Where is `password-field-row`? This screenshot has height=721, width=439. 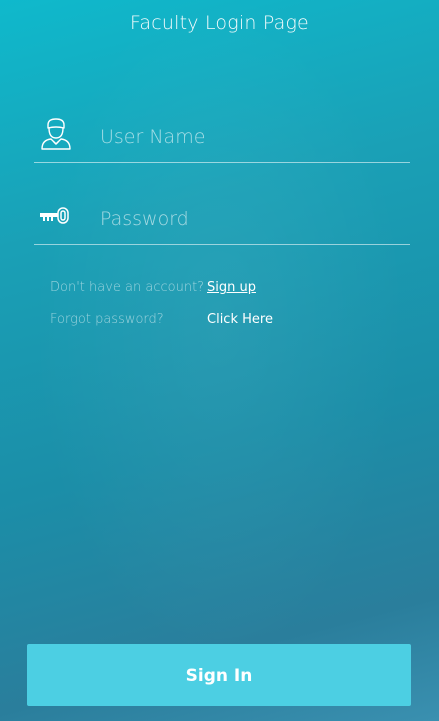
password-field-row is located at coordinates (222, 220).